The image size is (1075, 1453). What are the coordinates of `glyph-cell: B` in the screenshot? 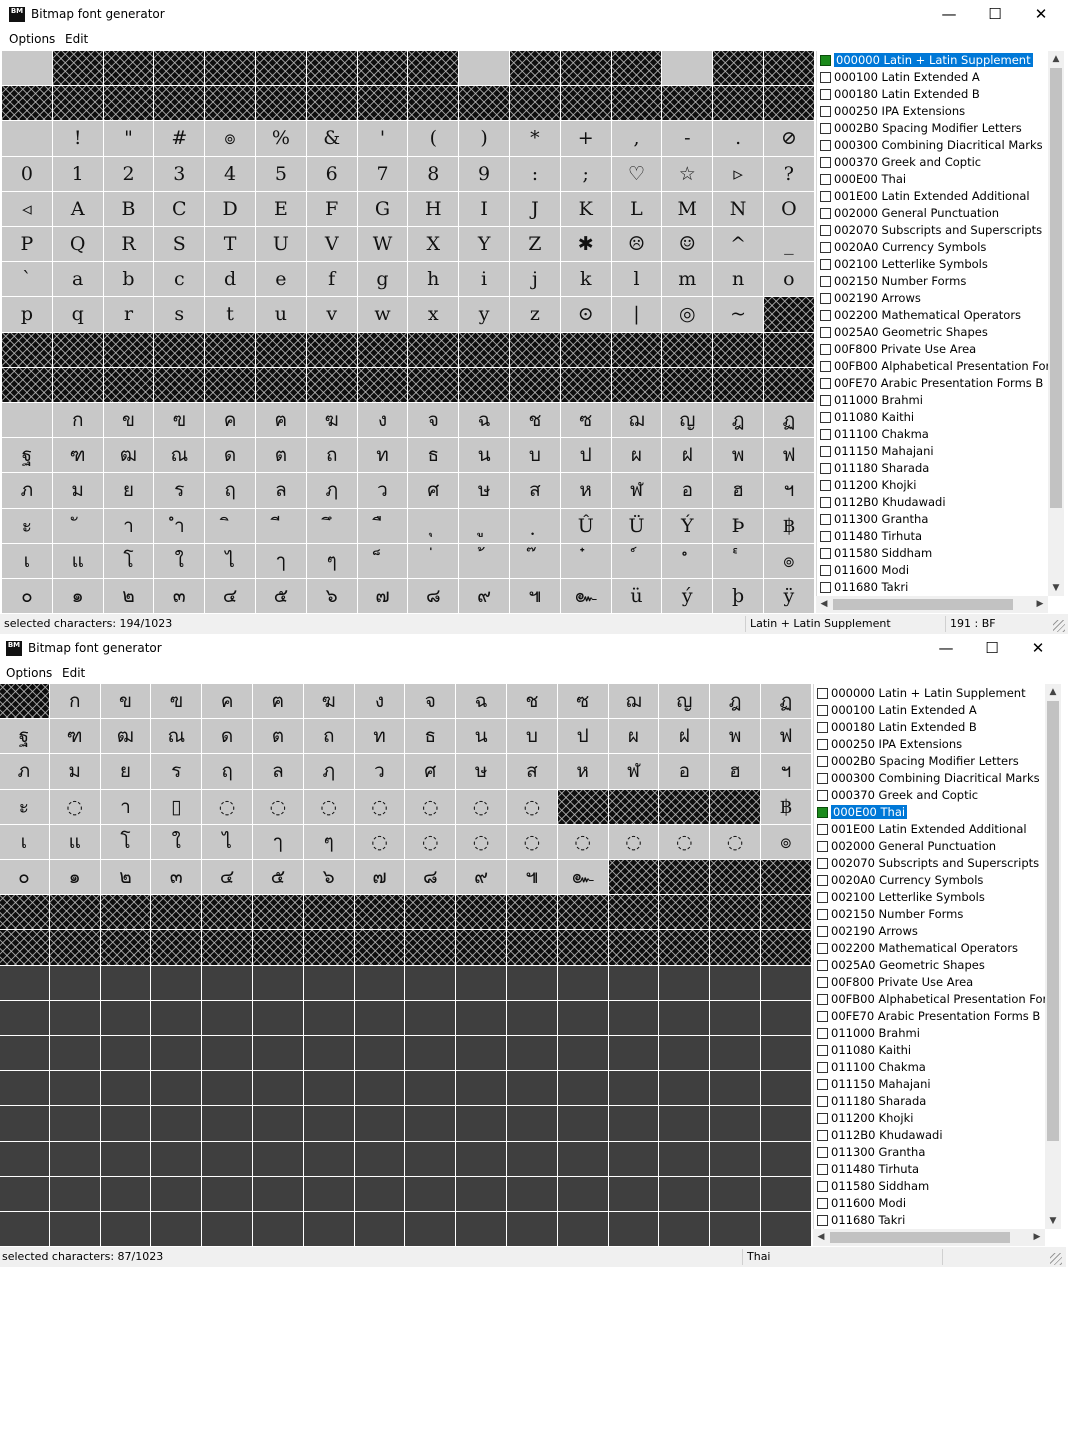 It's located at (128, 208).